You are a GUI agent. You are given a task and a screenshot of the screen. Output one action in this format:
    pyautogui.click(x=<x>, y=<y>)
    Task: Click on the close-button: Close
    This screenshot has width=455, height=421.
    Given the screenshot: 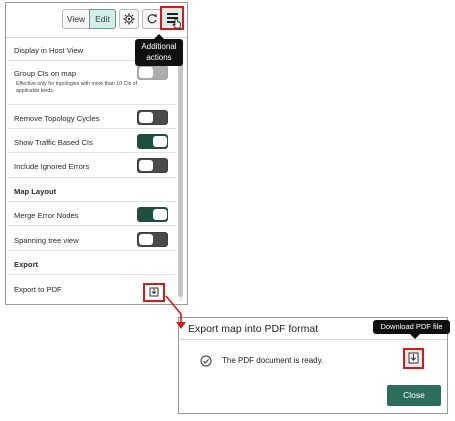 What is the action you would take?
    pyautogui.click(x=414, y=395)
    